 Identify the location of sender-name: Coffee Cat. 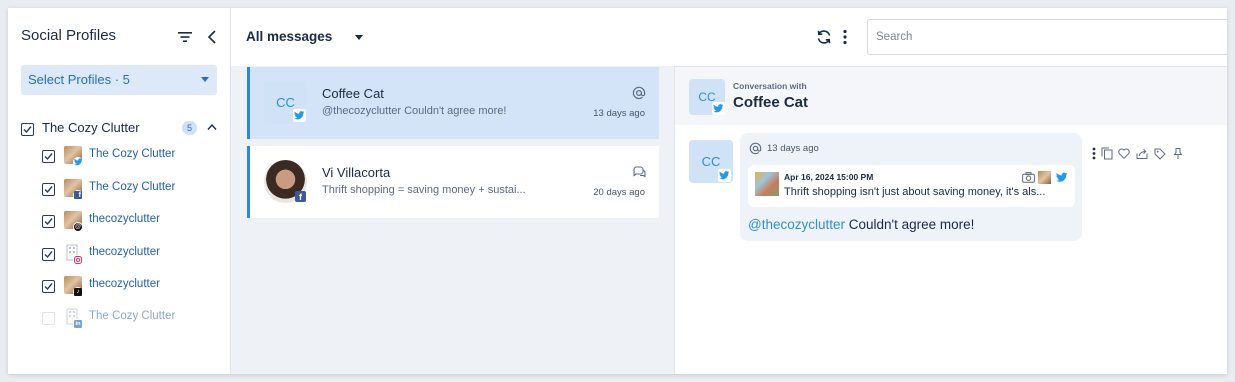
(353, 93).